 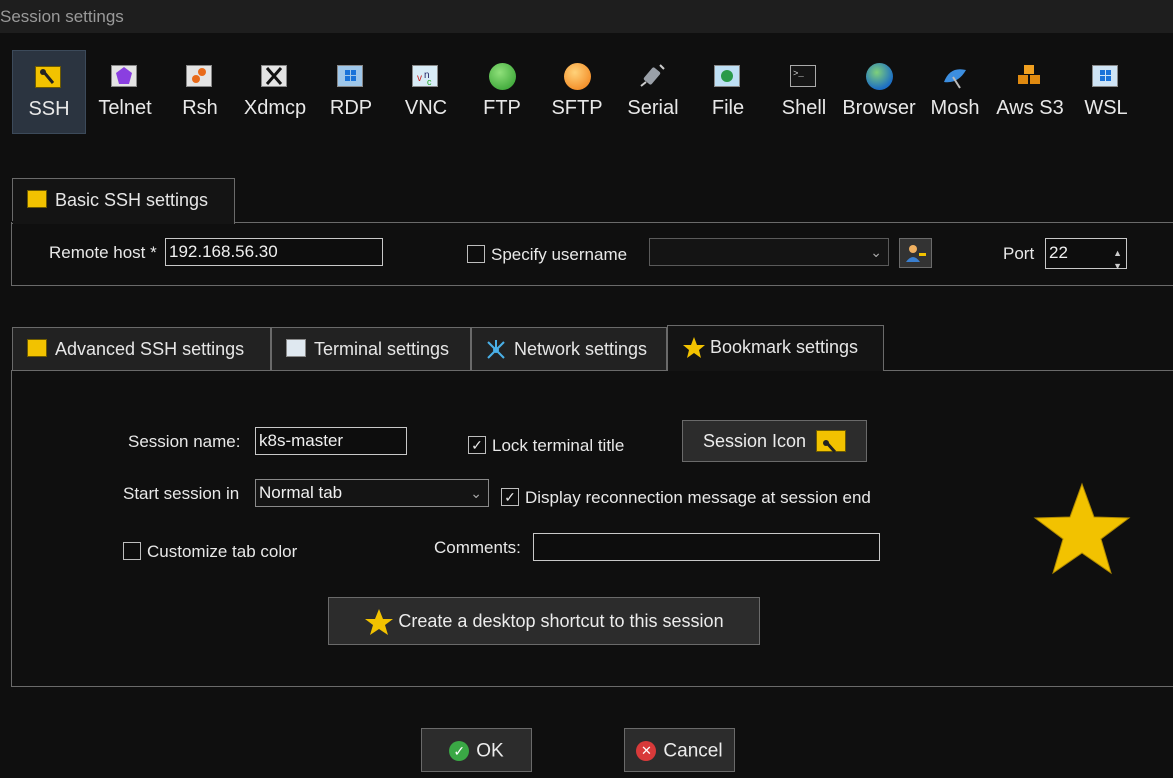 What do you see at coordinates (496, 349) in the screenshot?
I see `network-icon` at bounding box center [496, 349].